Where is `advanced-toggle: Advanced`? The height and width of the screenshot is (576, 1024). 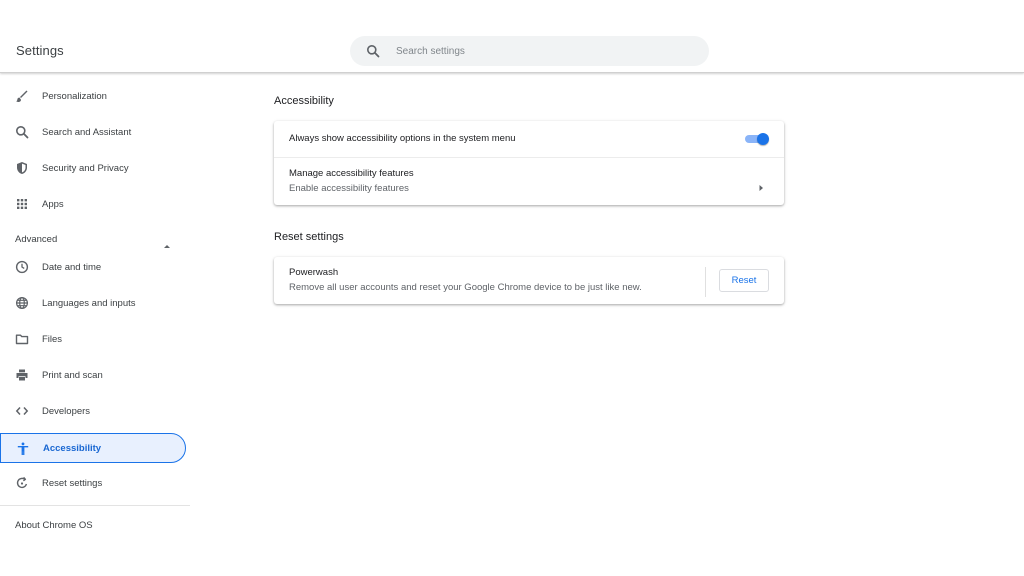
advanced-toggle: Advanced is located at coordinates (93, 240).